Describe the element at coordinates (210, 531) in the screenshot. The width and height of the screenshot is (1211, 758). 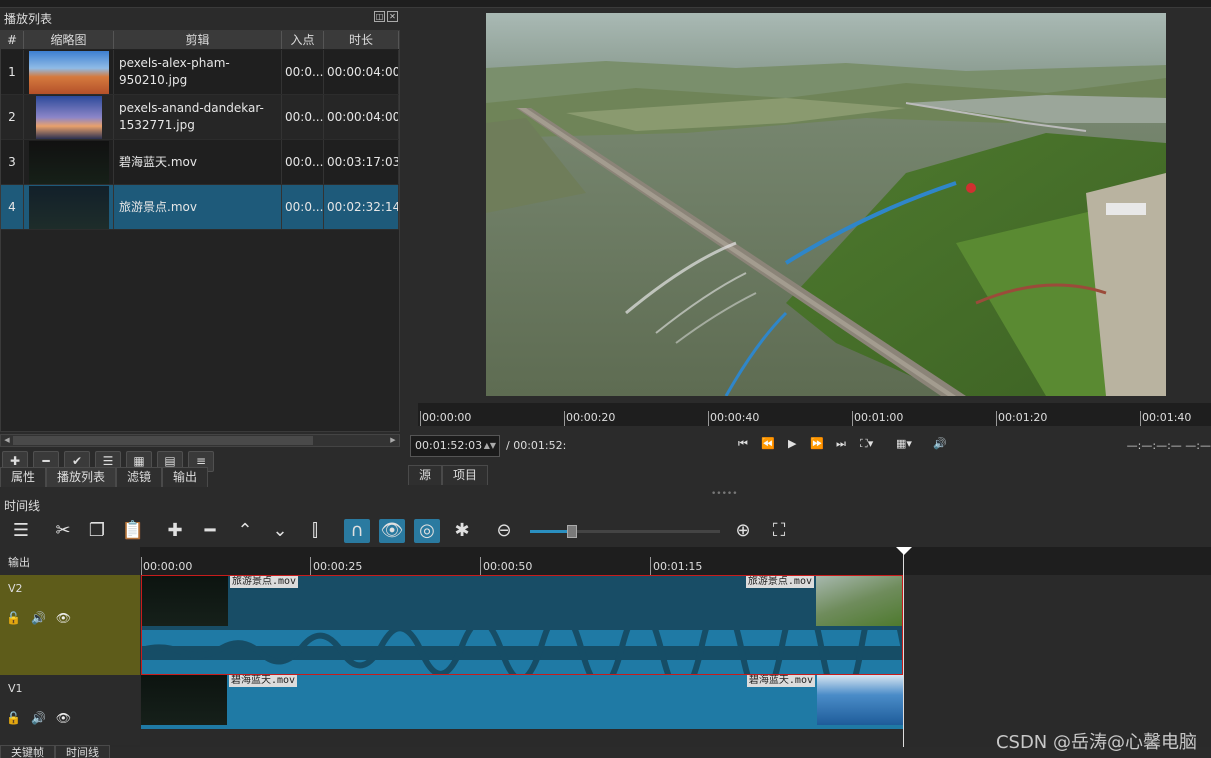
I see `remove-icon: ━` at that location.